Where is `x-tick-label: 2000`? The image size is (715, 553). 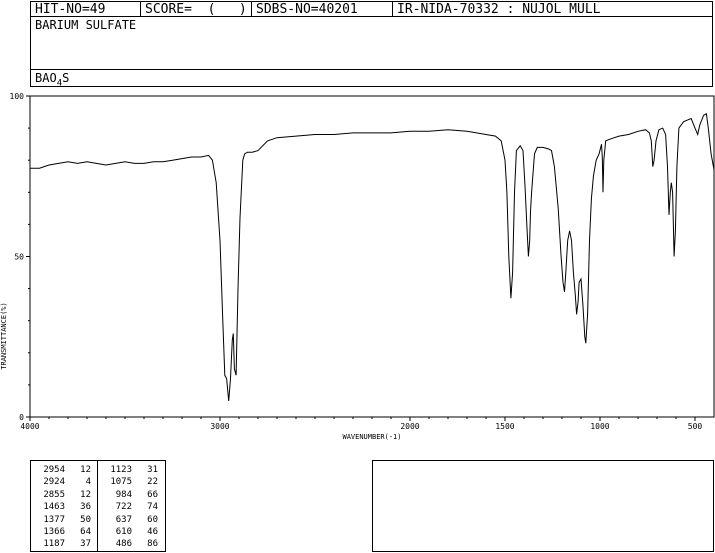 x-tick-label: 2000 is located at coordinates (409, 426).